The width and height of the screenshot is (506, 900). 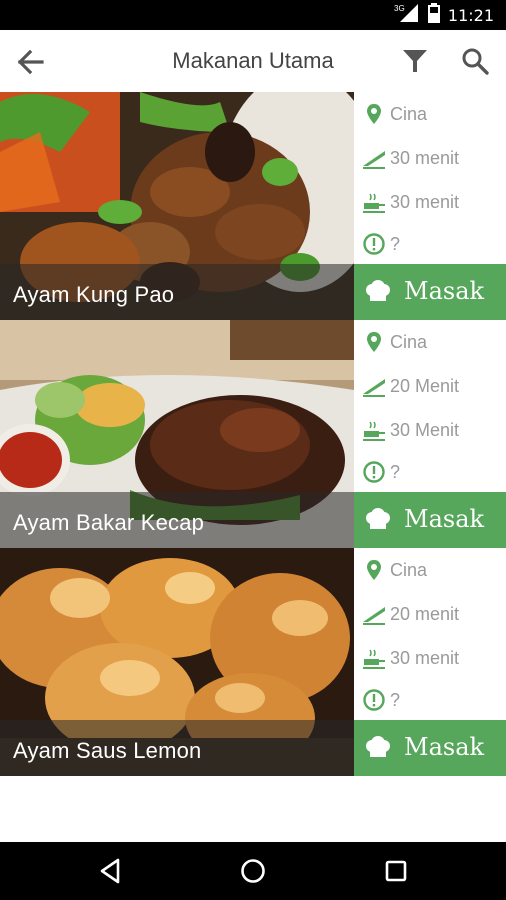 What do you see at coordinates (177, 748) in the screenshot?
I see `recipe-name: Ayam Saus Lemon` at bounding box center [177, 748].